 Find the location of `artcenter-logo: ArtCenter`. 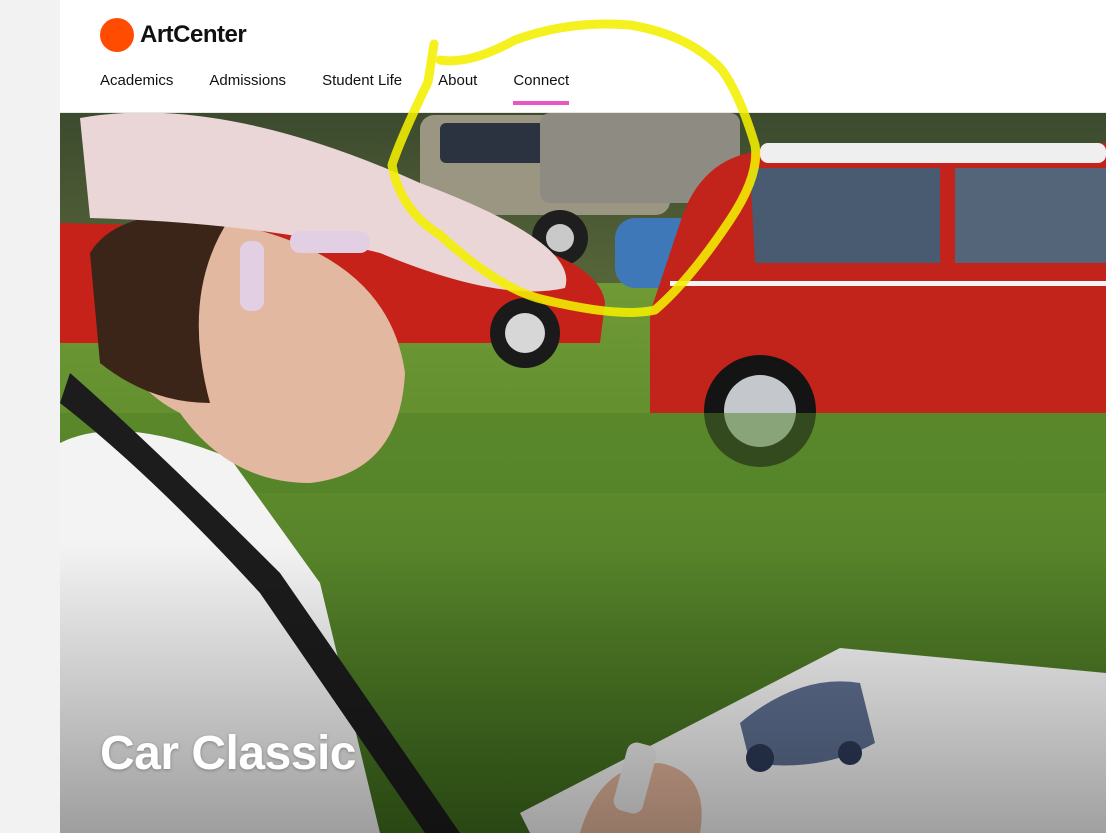

artcenter-logo: ArtCenter is located at coordinates (173, 35).